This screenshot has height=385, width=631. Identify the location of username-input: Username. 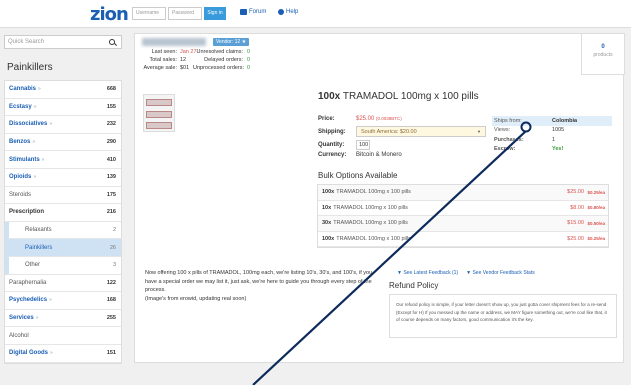
(149, 13).